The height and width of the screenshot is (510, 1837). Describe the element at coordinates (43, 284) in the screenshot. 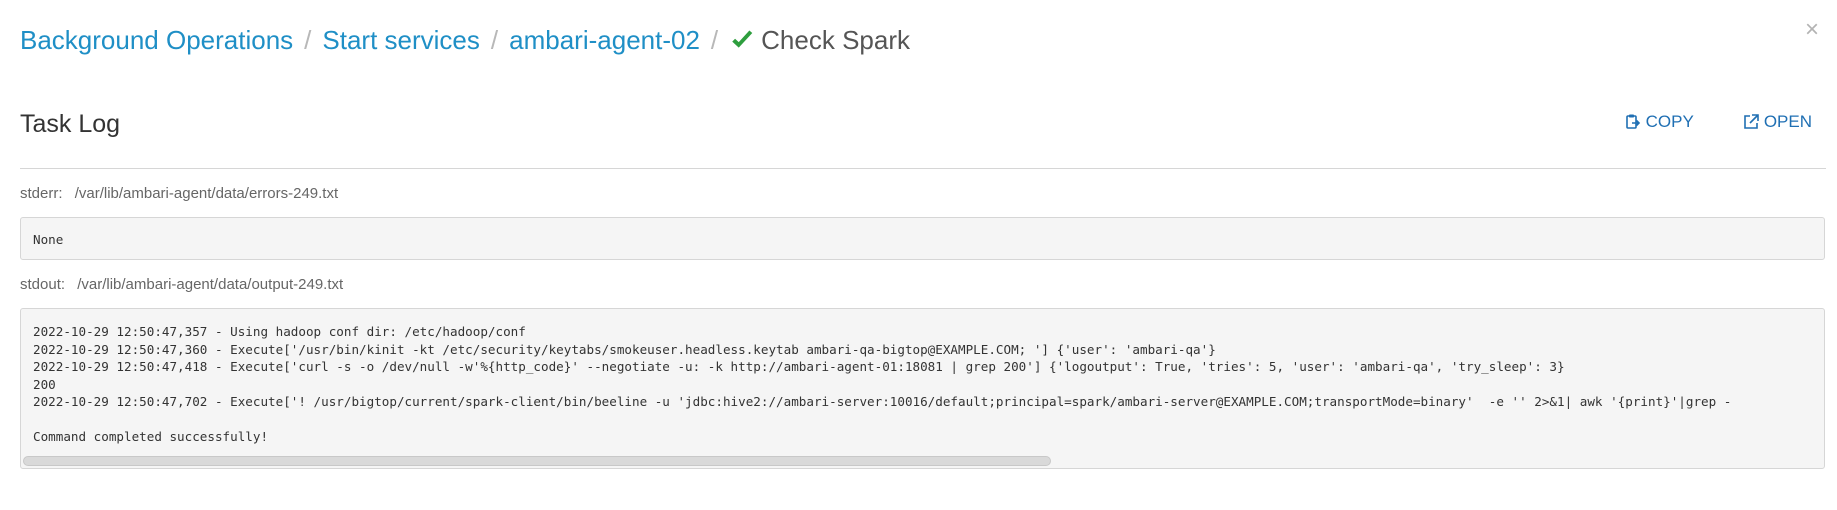

I see `stdout-label: stdout:` at that location.